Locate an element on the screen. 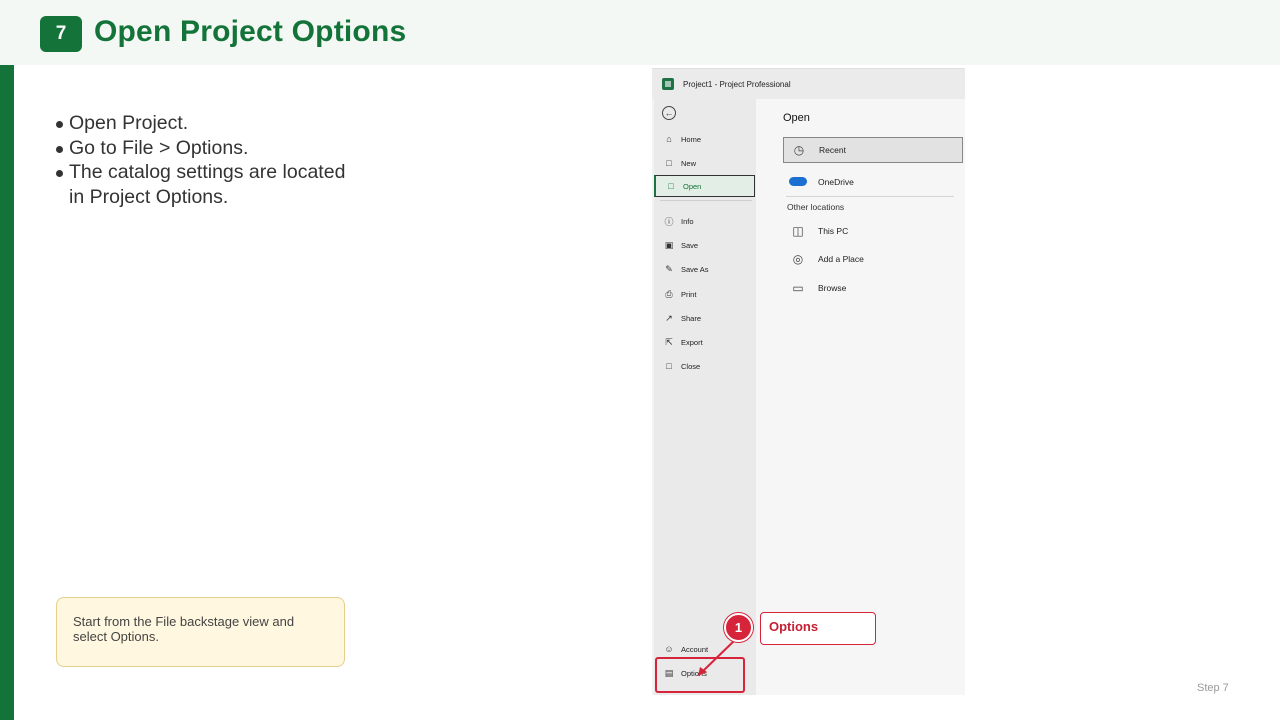 The image size is (1280, 720). account-icon: ☺ is located at coordinates (669, 649).